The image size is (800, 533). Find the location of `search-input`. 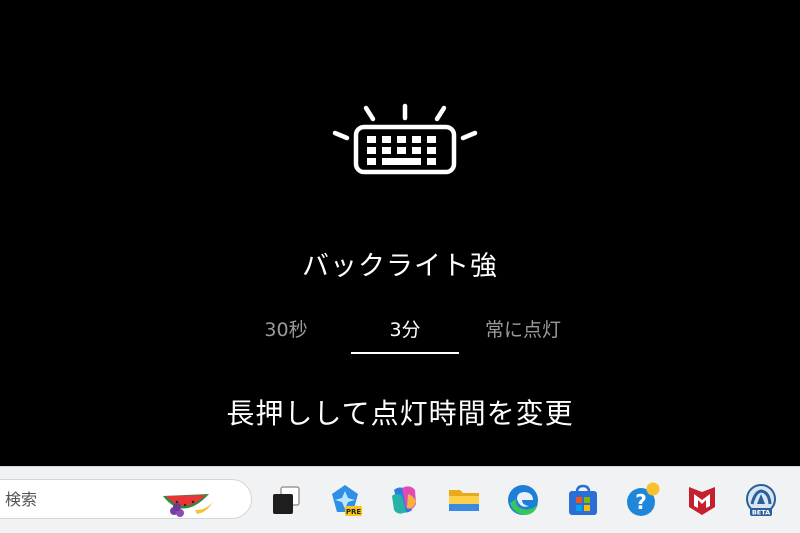

search-input is located at coordinates (80, 499).